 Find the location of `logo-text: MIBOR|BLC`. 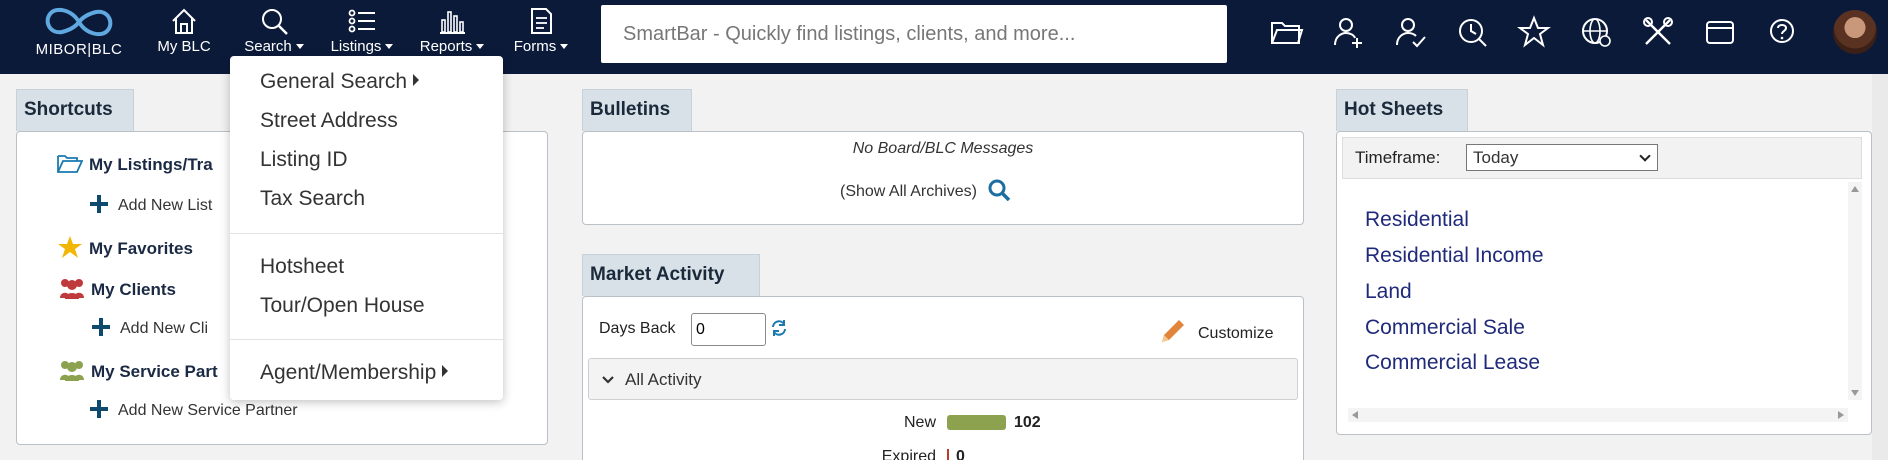

logo-text: MIBOR|BLC is located at coordinates (79, 49).